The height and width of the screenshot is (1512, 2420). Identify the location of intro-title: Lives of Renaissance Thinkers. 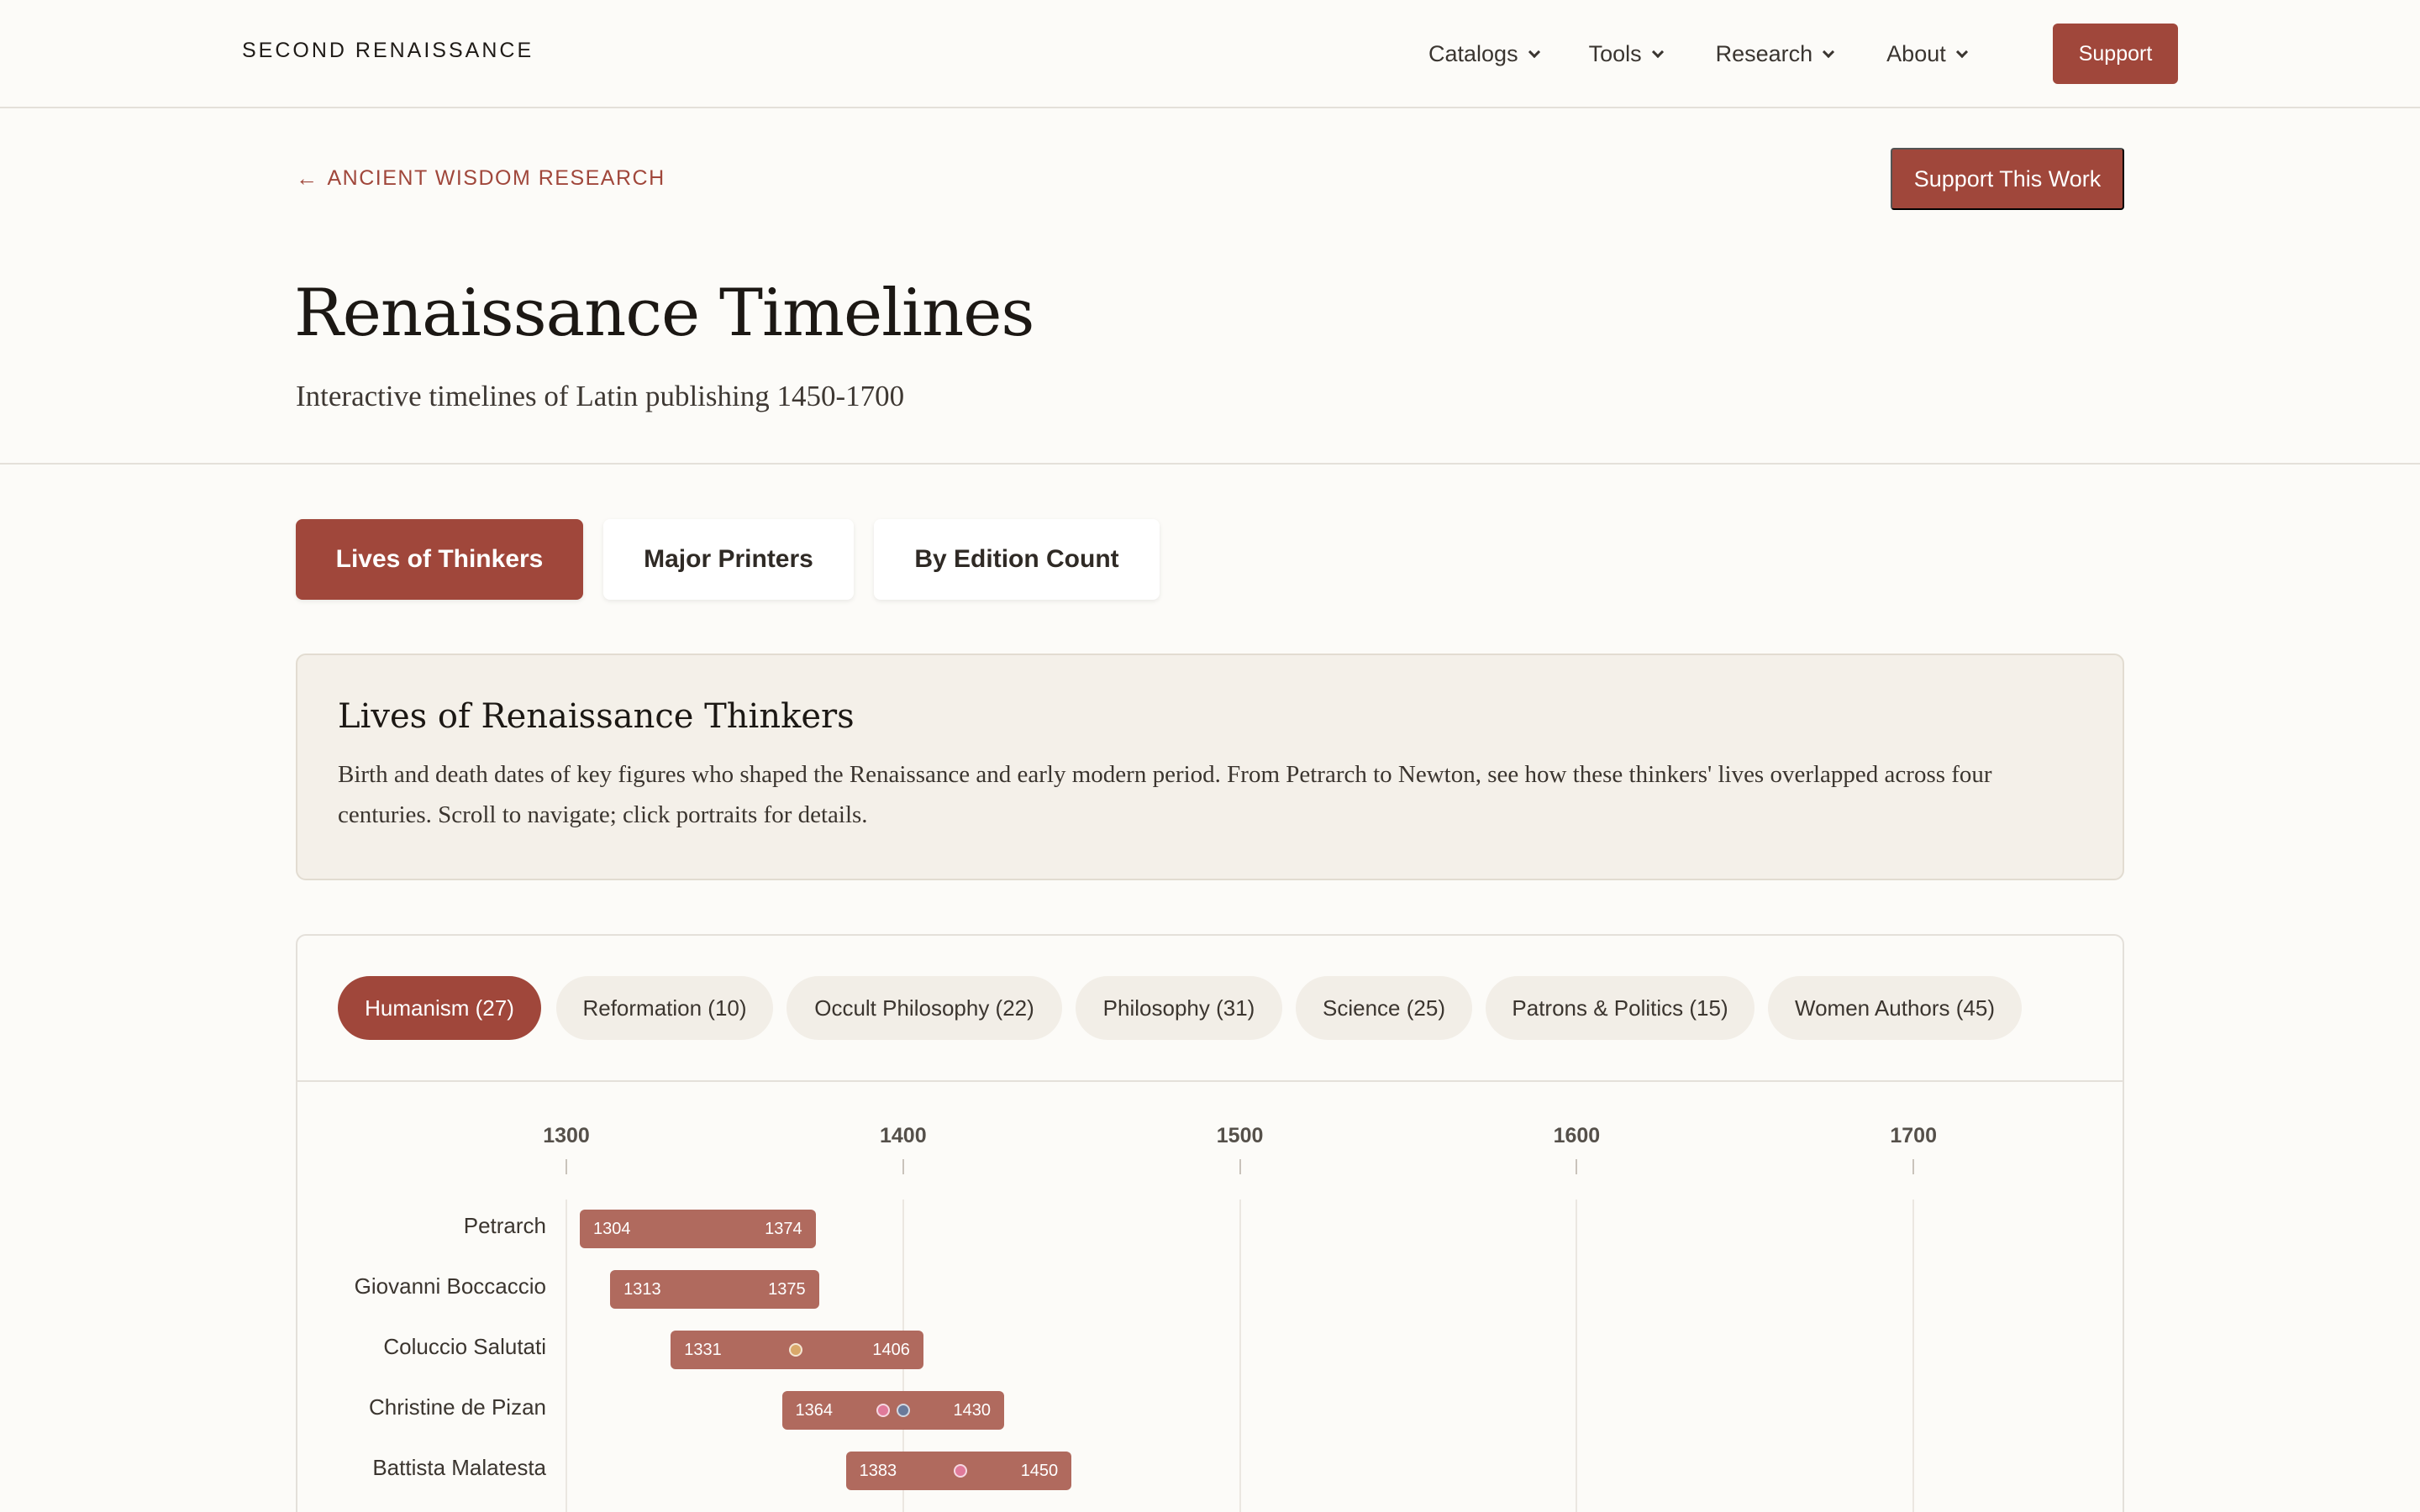
(597, 716).